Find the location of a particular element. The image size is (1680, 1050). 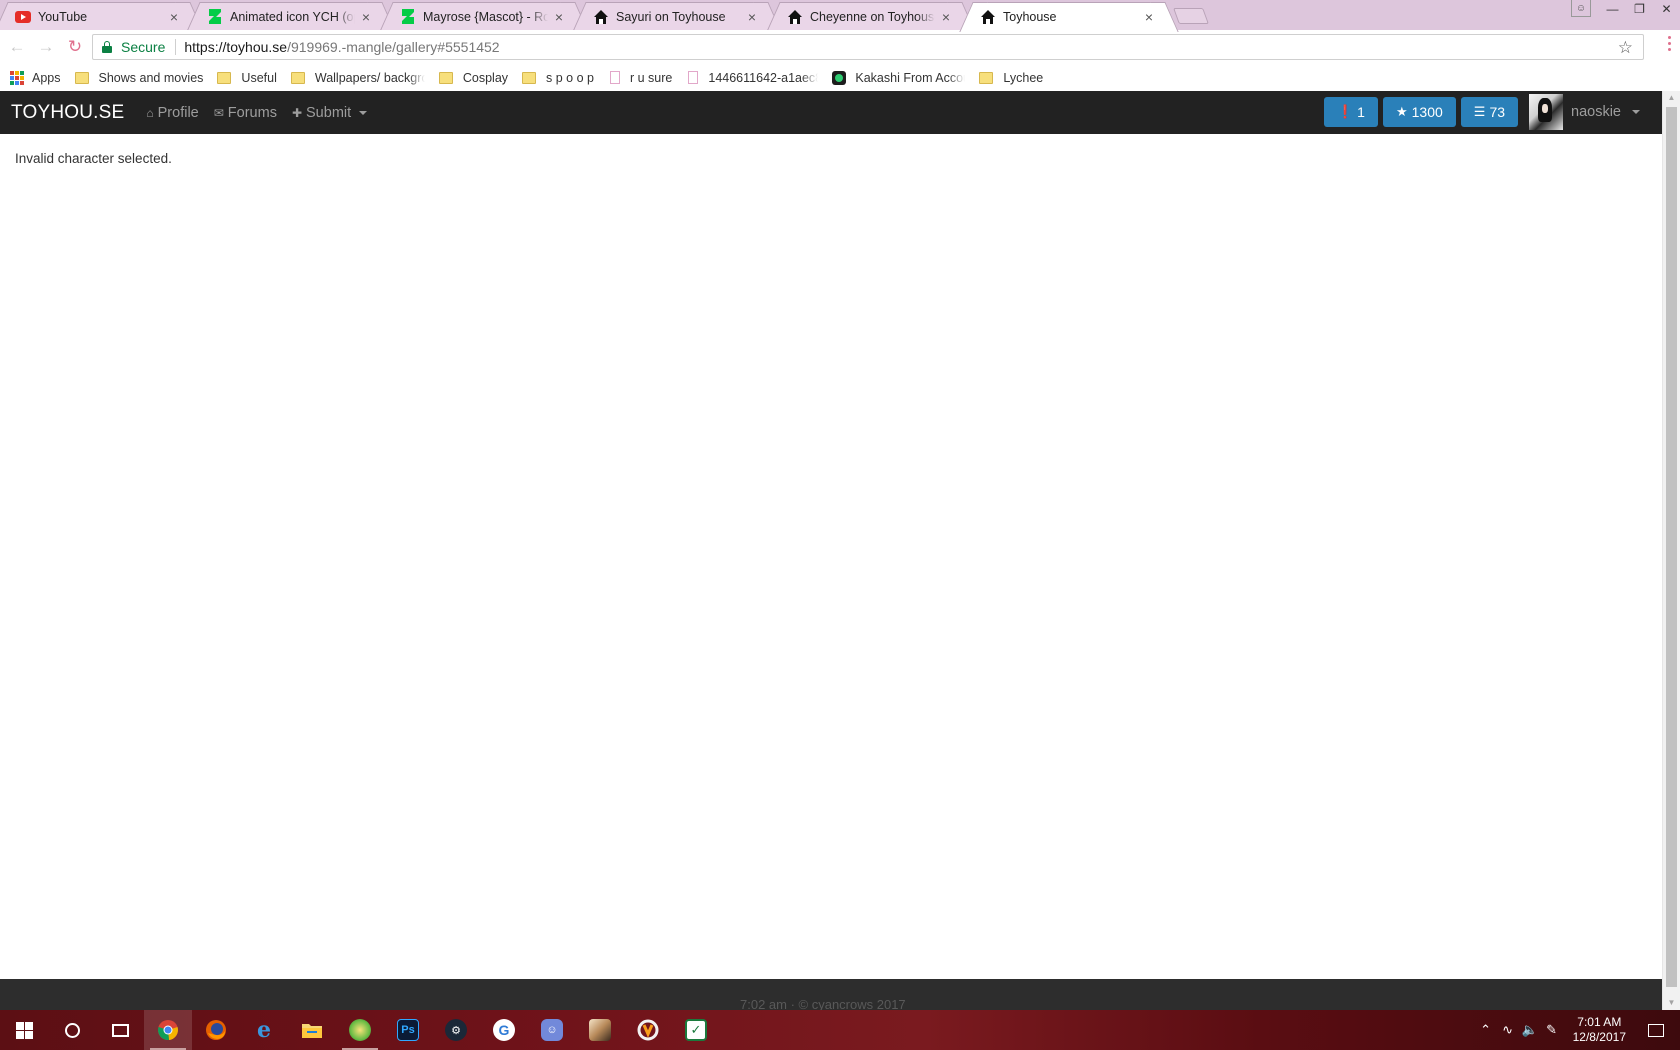

tab-youtube: YouTube × is located at coordinates (99, 16).